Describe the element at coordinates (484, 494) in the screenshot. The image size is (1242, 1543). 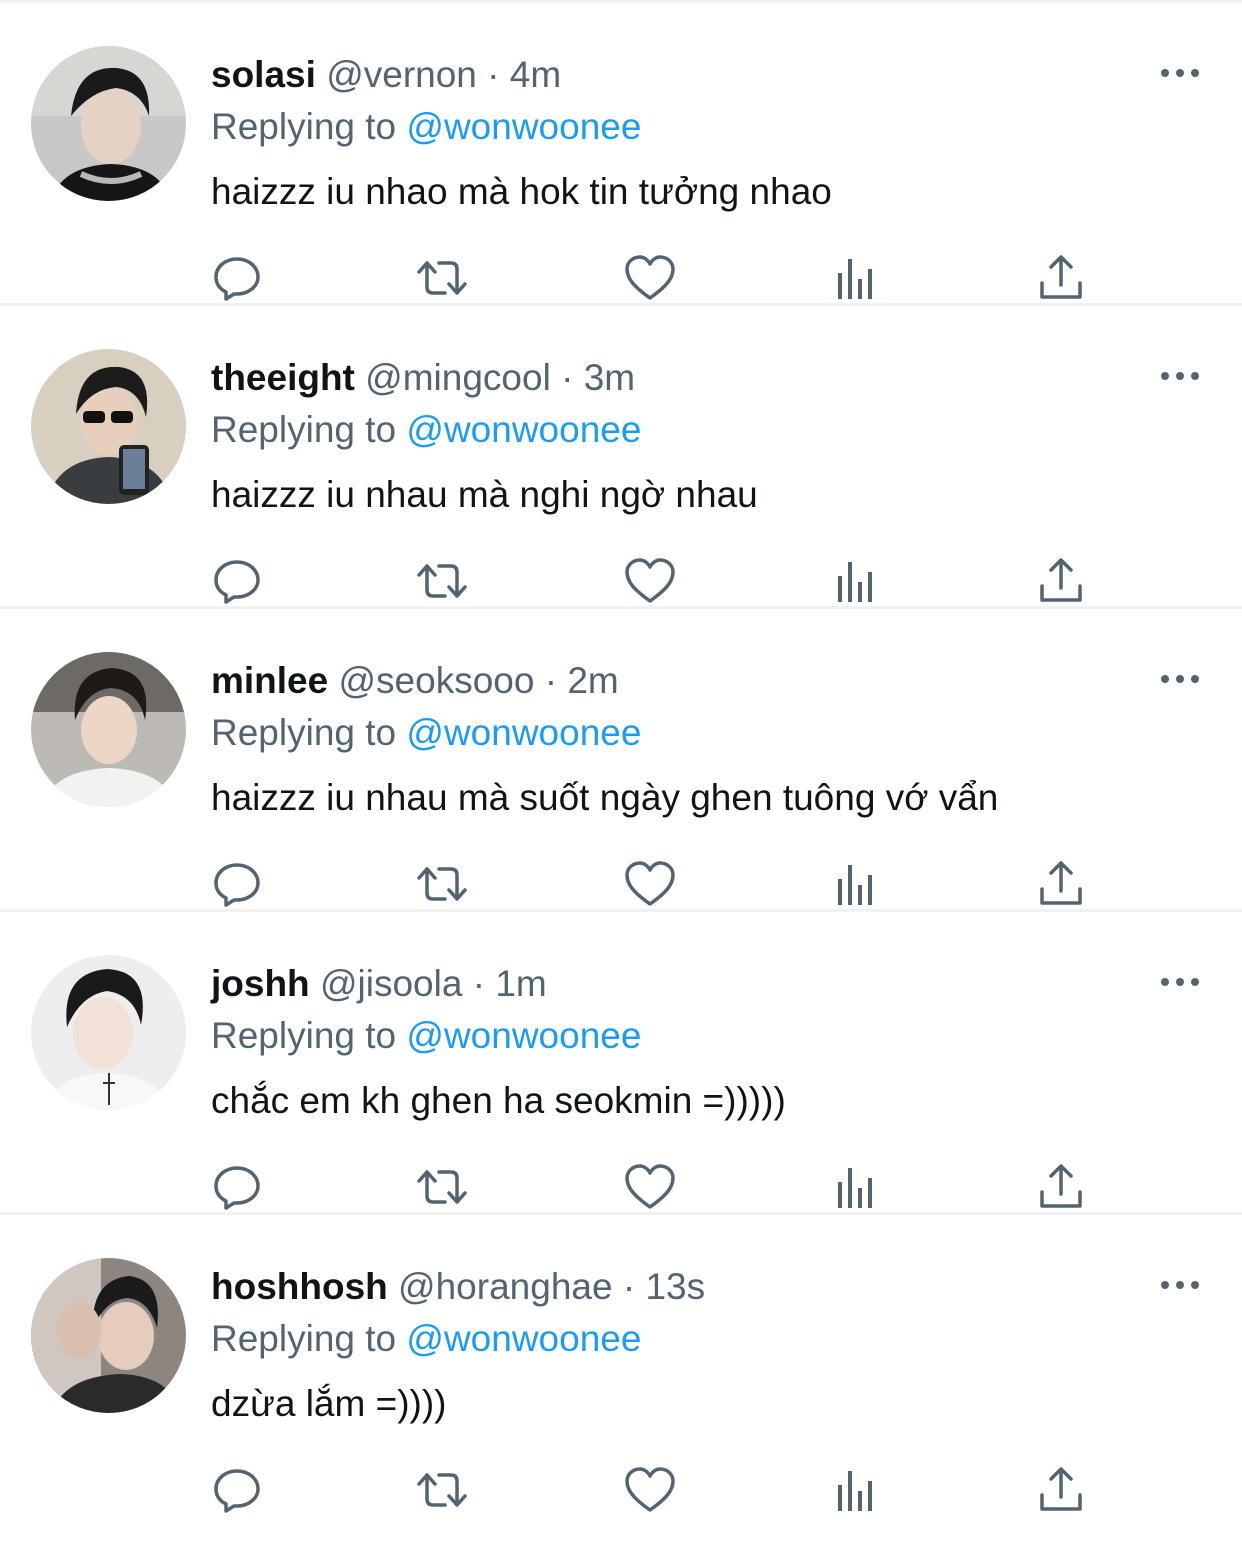
I see `tweet-text: haizzz iu nhau mà nghi ngờ nhau` at that location.